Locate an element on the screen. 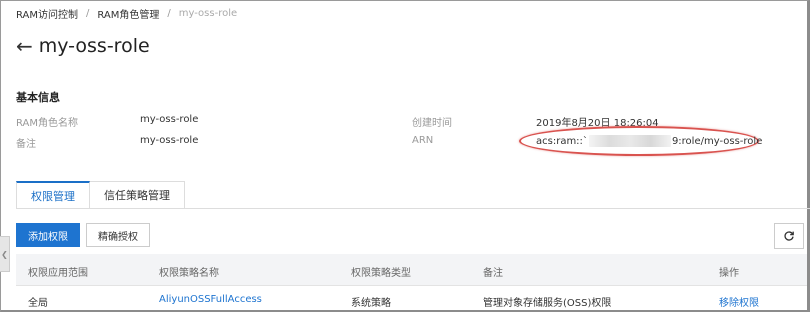 The width and height of the screenshot is (810, 312). arn-value-highlight: acs:ram::` 9:role/my-oss-role is located at coordinates (640, 141).